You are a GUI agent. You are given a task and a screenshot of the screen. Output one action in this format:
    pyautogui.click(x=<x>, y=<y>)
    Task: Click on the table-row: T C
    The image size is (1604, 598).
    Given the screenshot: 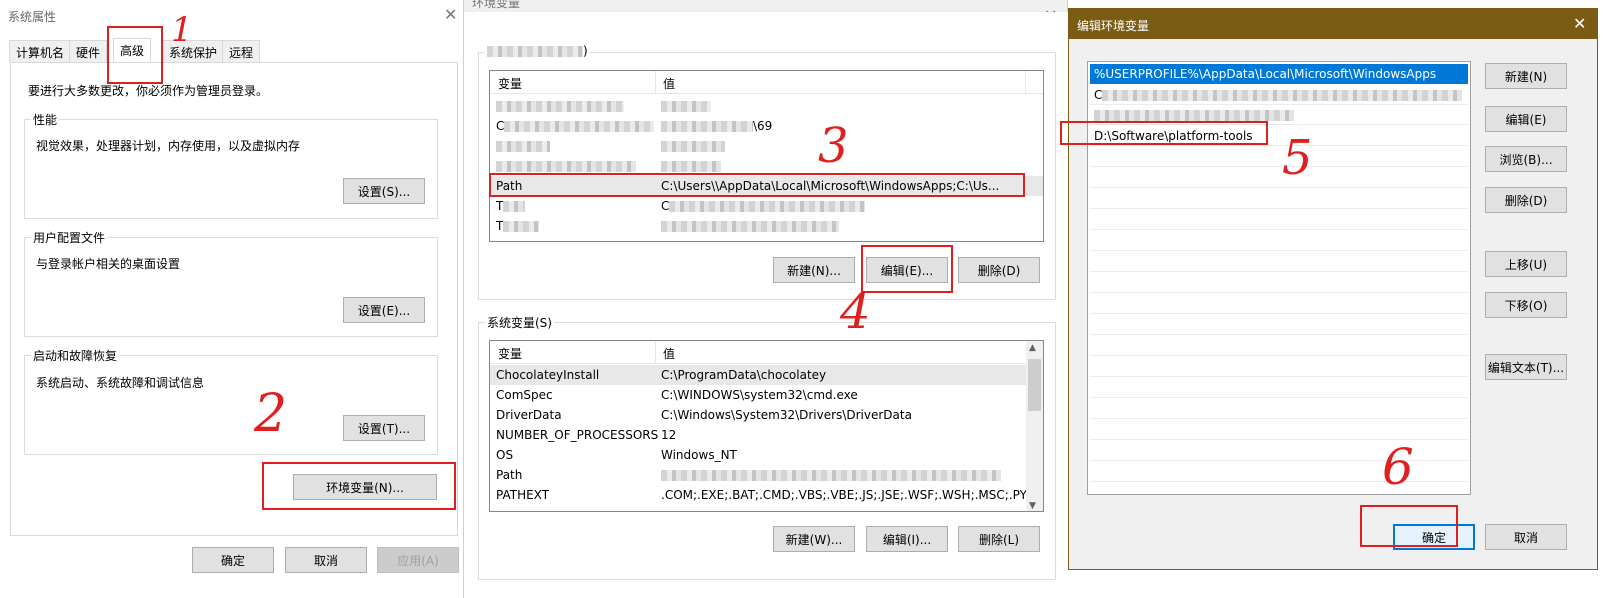 What is the action you would take?
    pyautogui.click(x=766, y=206)
    